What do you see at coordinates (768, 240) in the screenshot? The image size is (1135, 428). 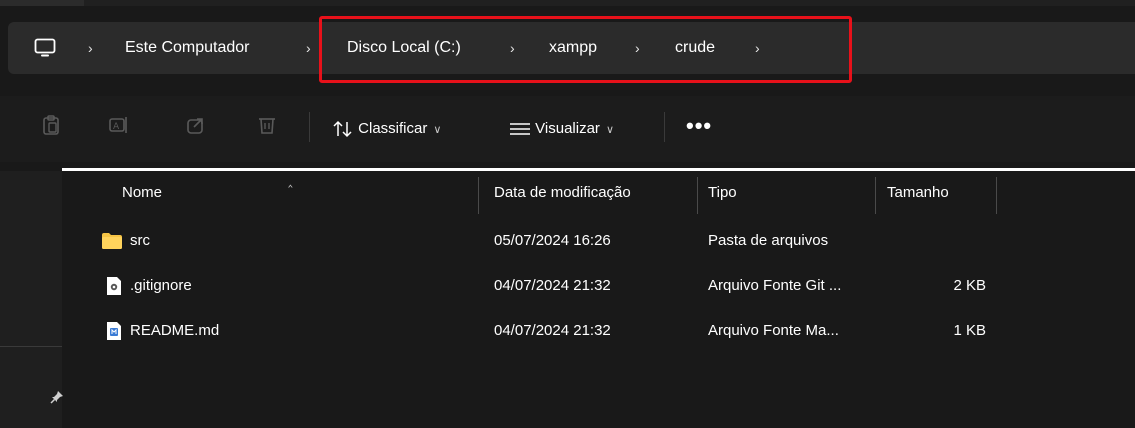 I see `file-type: Pasta de arquivos` at bounding box center [768, 240].